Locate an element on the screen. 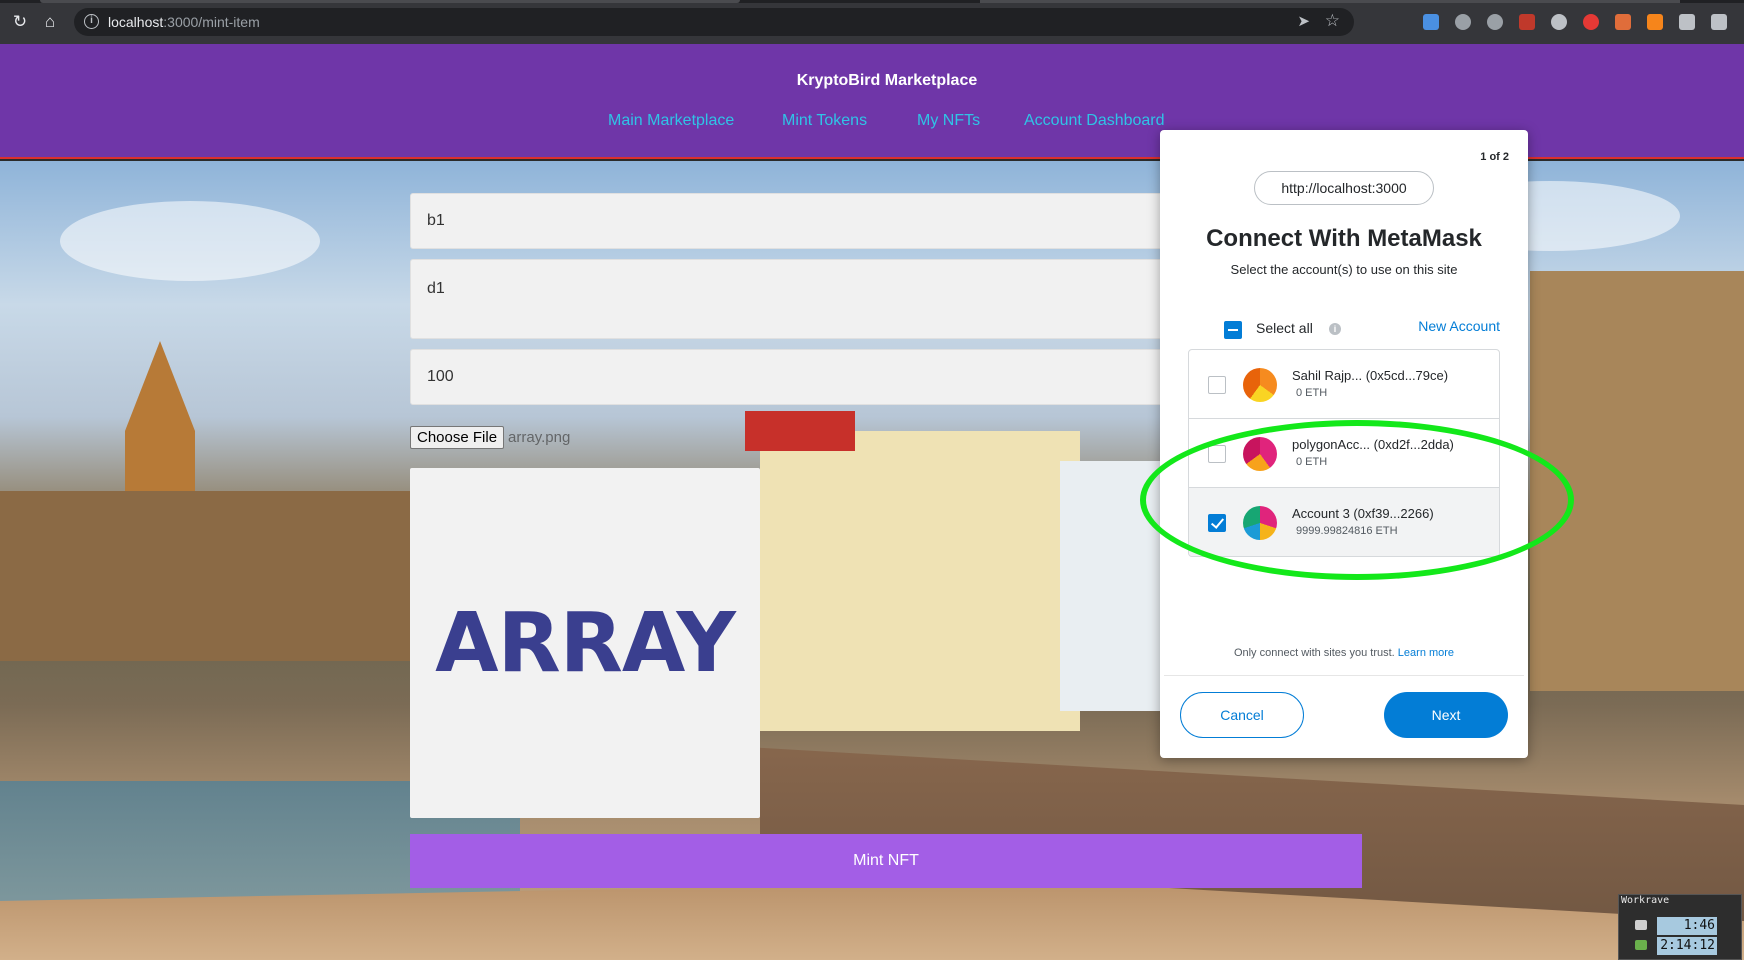 The height and width of the screenshot is (960, 1744). tab-strip is located at coordinates (872, 1).